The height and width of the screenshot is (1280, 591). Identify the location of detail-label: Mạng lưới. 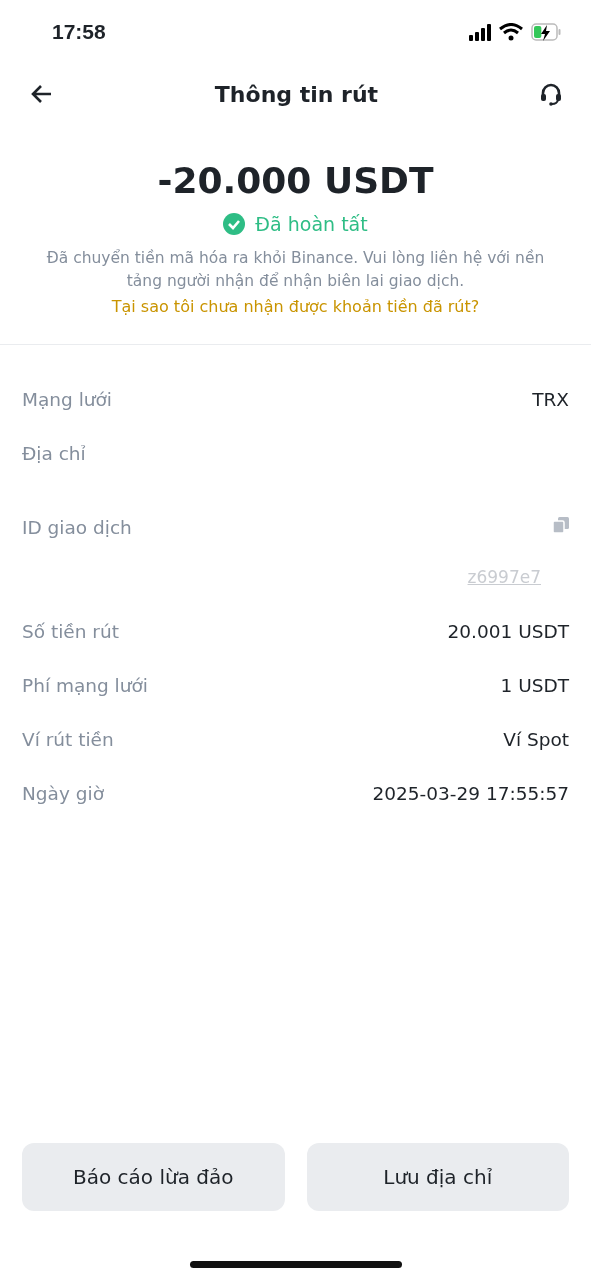
(67, 399).